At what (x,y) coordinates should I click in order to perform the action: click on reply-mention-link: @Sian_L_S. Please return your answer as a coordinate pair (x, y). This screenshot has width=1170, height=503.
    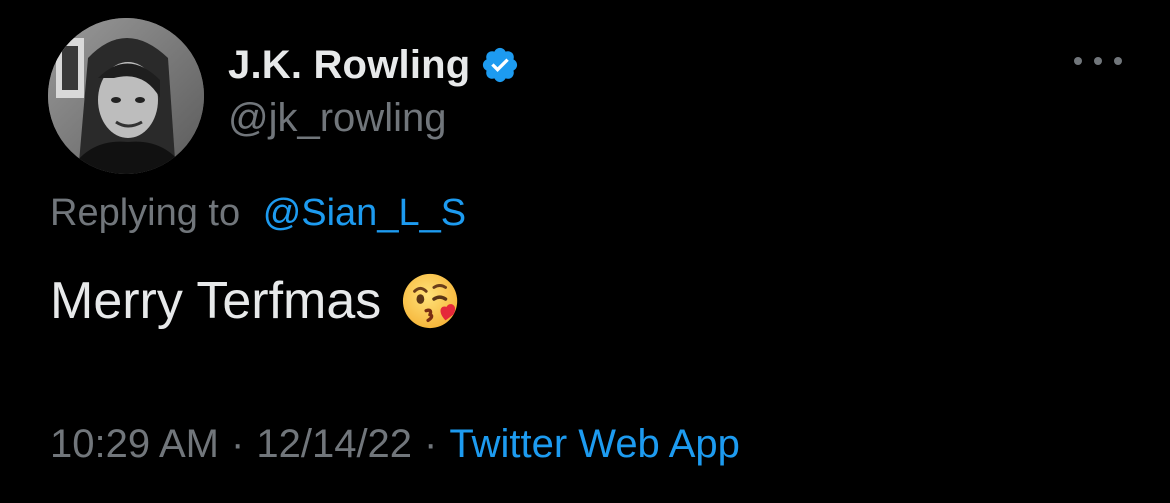
    Looking at the image, I should click on (364, 213).